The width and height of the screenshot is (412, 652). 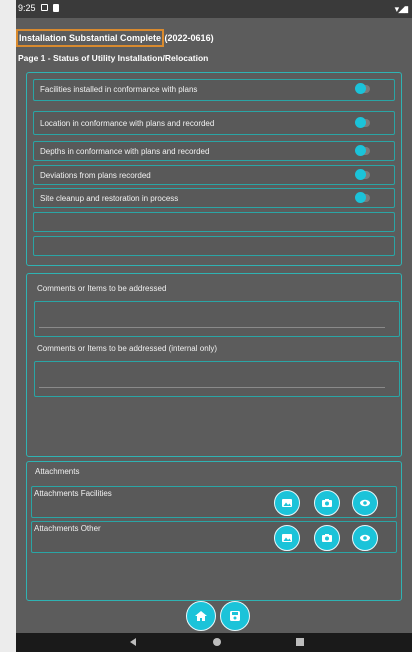 What do you see at coordinates (57, 471) in the screenshot?
I see `attachments-heading: Attachments` at bounding box center [57, 471].